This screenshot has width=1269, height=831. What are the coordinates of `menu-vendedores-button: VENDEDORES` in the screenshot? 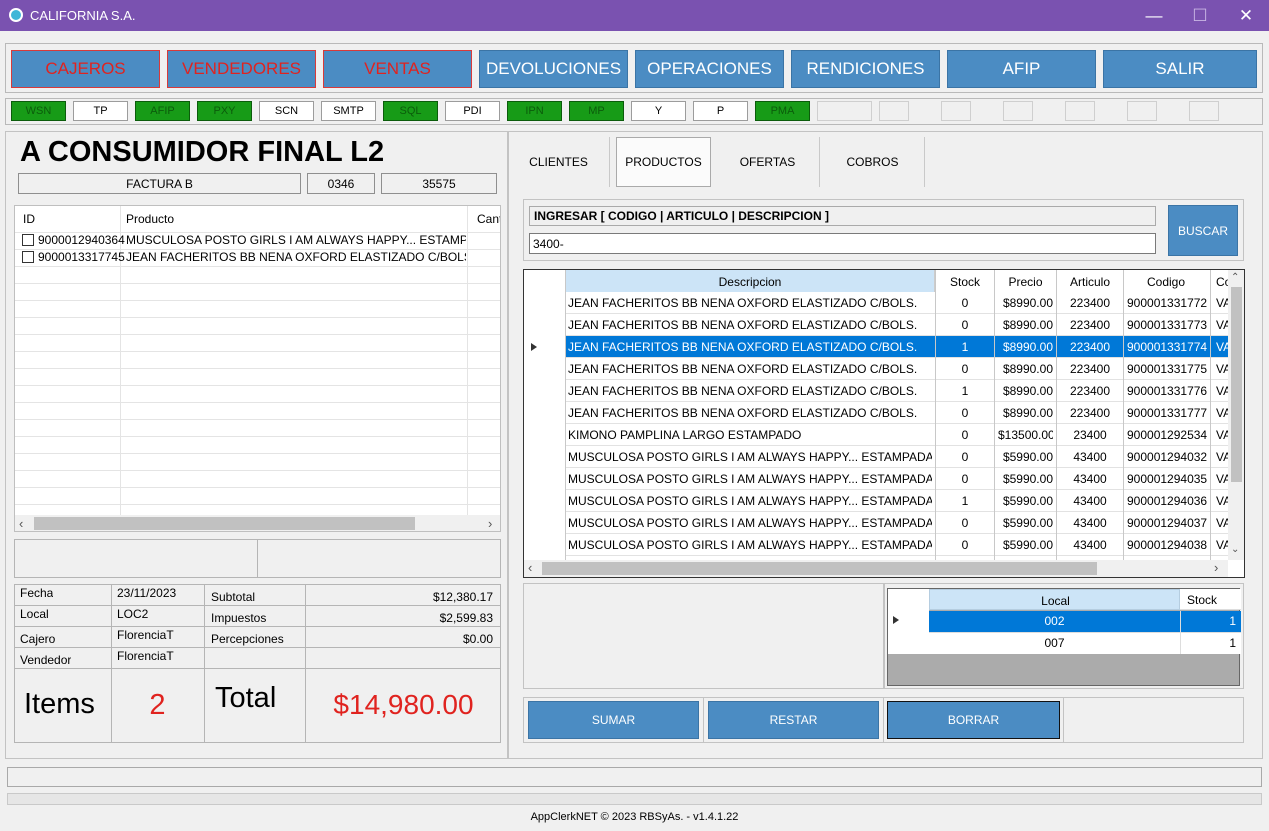 It's located at (241, 69).